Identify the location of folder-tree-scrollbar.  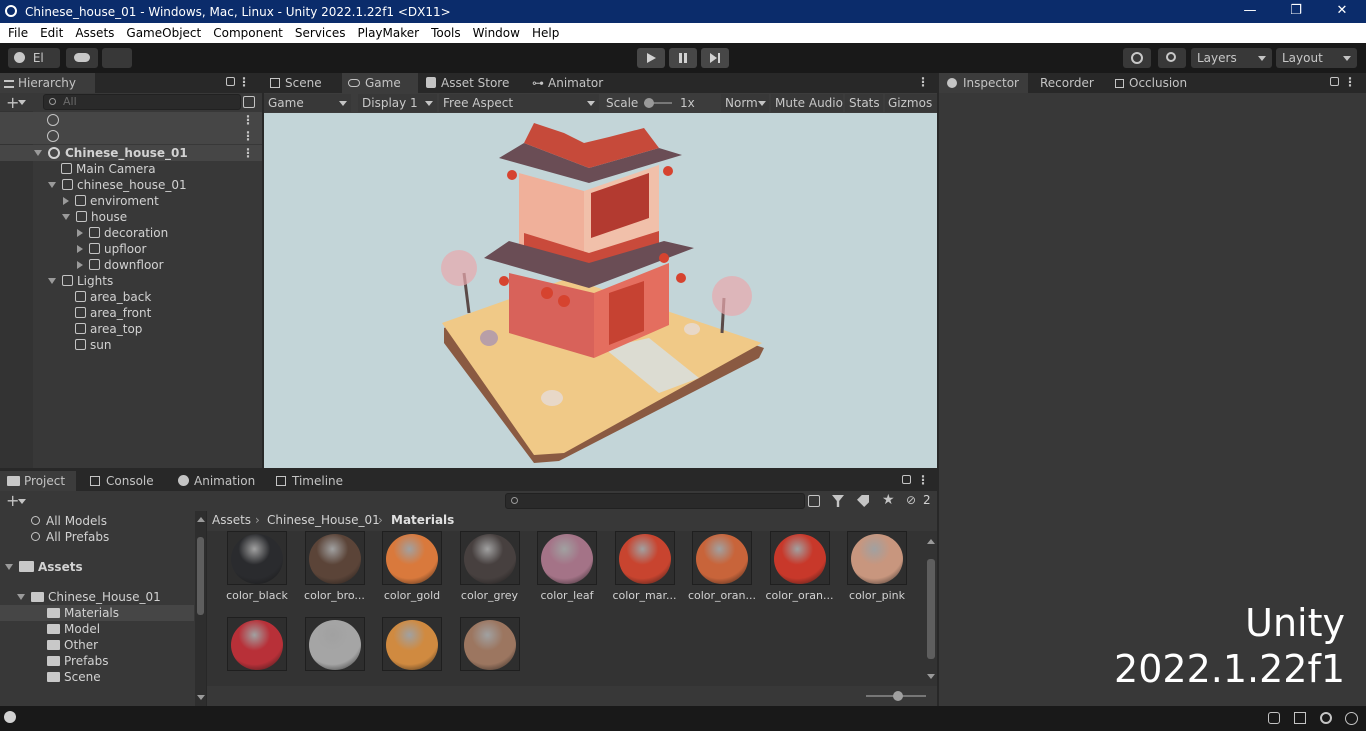
(200, 608).